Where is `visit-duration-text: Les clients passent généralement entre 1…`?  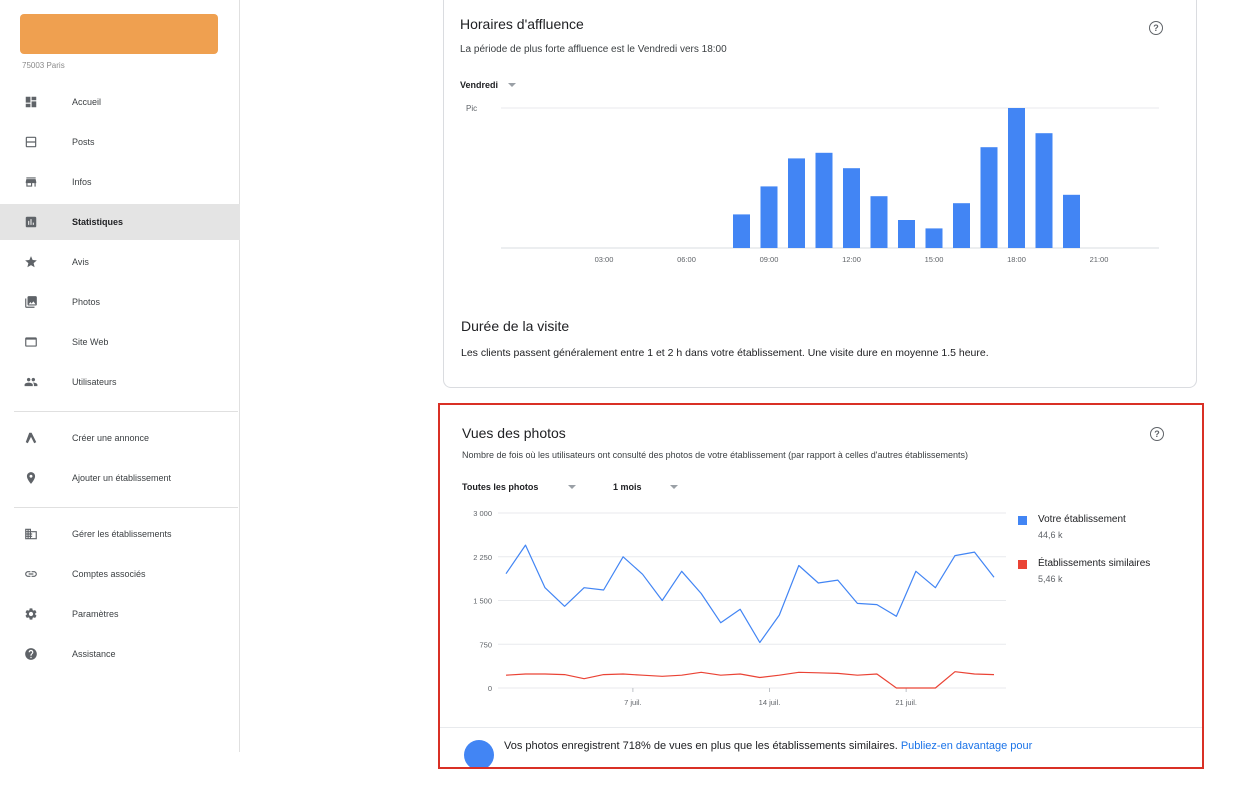
visit-duration-text: Les clients passent généralement entre 1… is located at coordinates (725, 353).